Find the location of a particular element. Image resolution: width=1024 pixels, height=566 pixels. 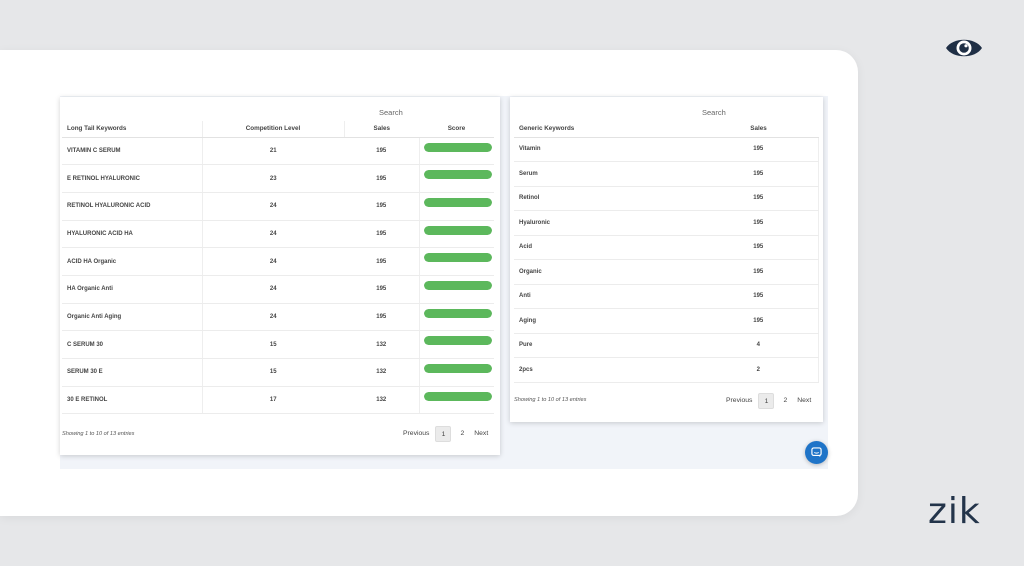

column-header-keyword: Generic Keywords is located at coordinates (606, 129).